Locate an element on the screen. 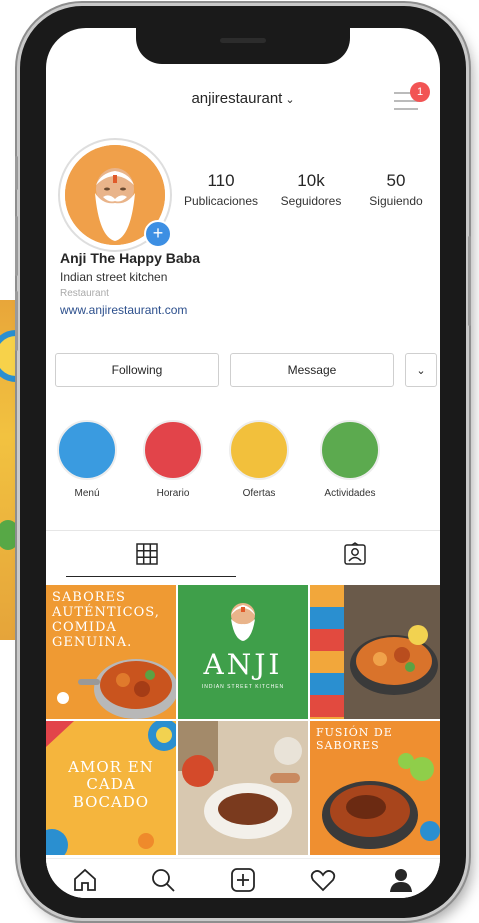 Image resolution: width=479 pixels, height=923 pixels. bio-description: Indian street kitchen is located at coordinates (114, 277).